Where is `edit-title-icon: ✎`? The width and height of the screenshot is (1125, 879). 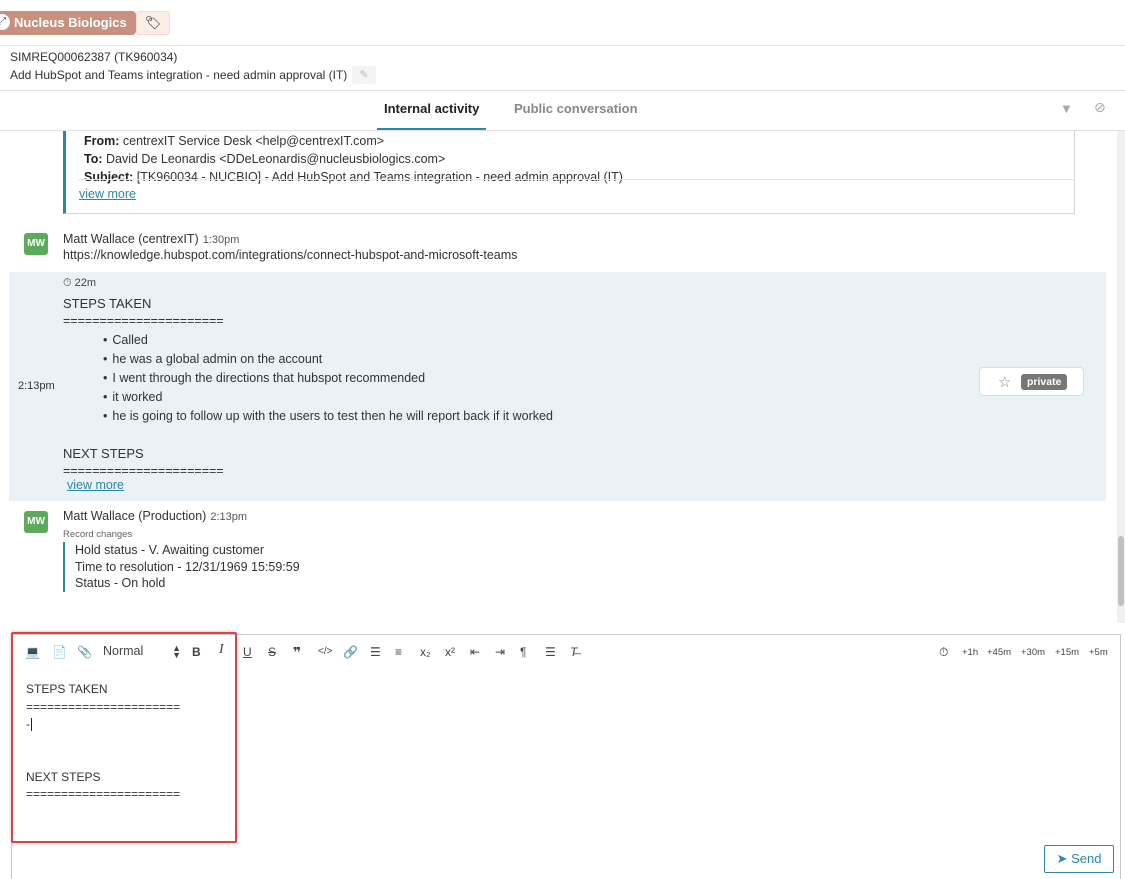
edit-title-icon: ✎ is located at coordinates (364, 75).